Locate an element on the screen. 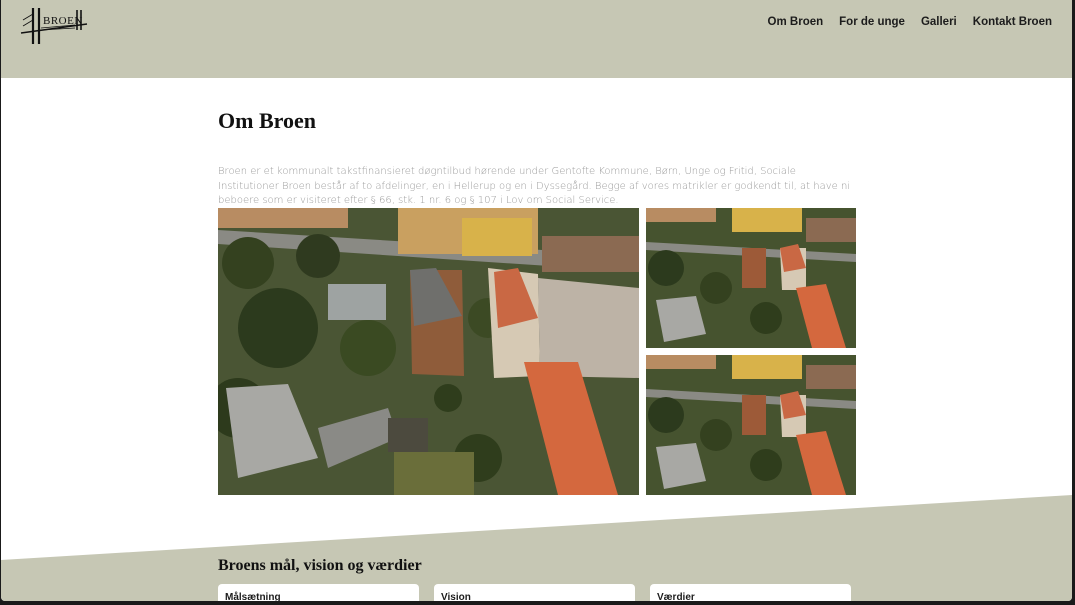 Image resolution: width=1075 pixels, height=605 pixels. card-title: Vision is located at coordinates (456, 596).